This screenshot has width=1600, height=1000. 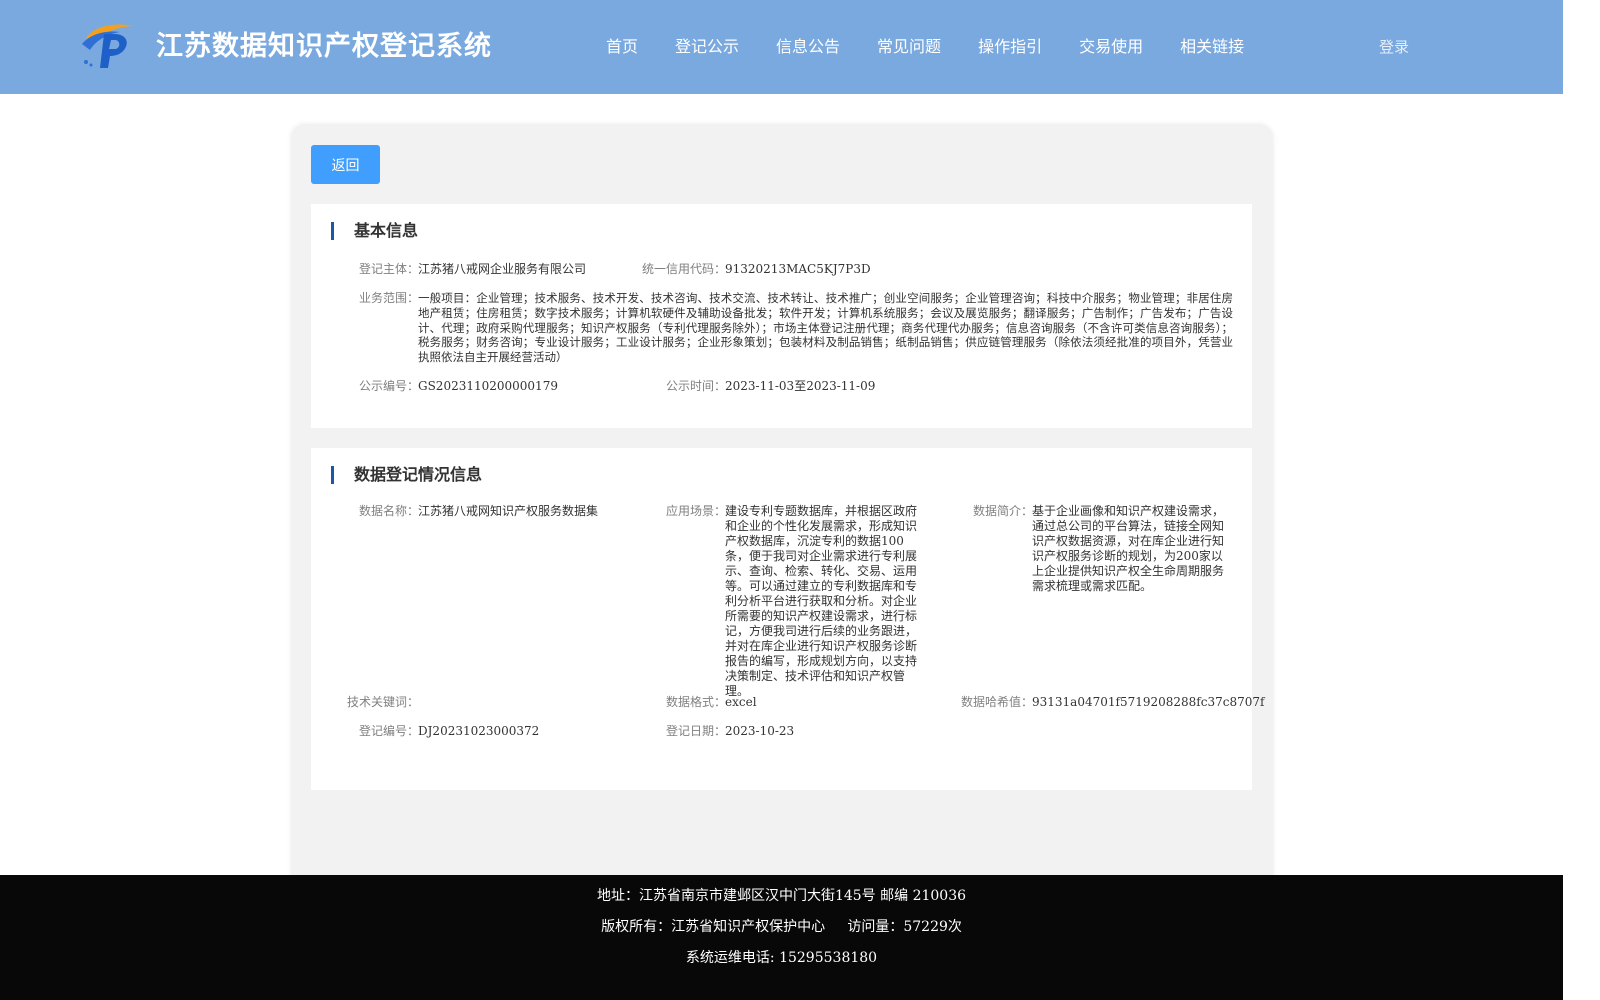 What do you see at coordinates (808, 45) in the screenshot?
I see `nav-announcements: 信息公告` at bounding box center [808, 45].